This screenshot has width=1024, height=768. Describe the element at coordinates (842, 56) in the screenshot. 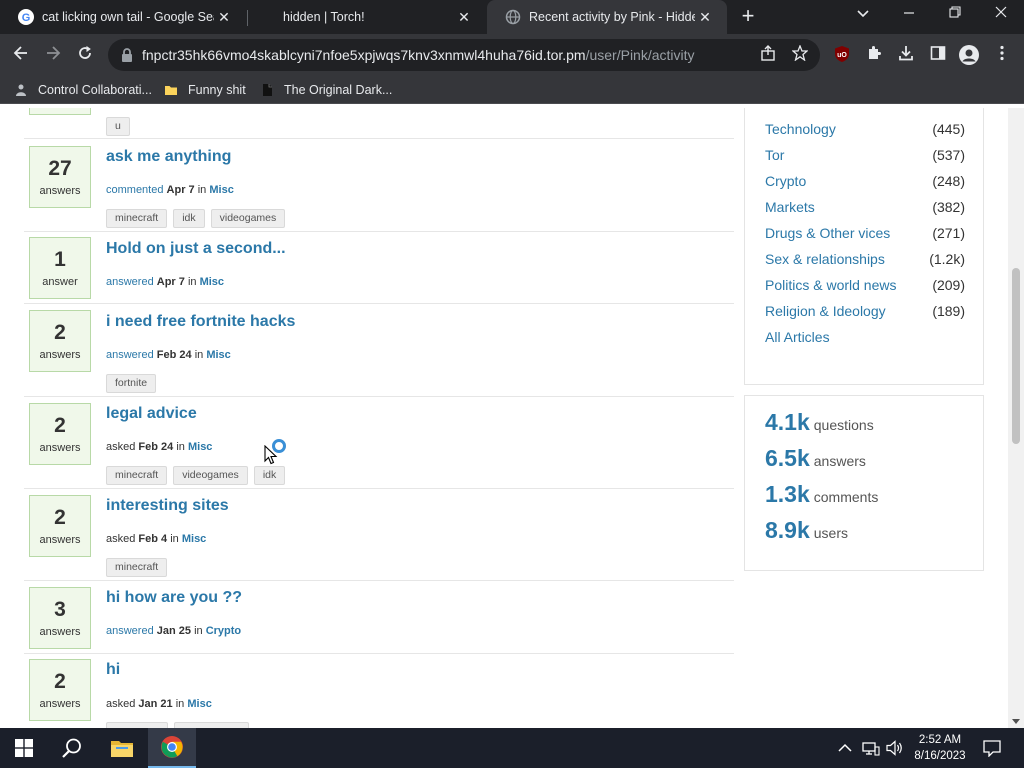

I see `ublock-icon: uO` at that location.